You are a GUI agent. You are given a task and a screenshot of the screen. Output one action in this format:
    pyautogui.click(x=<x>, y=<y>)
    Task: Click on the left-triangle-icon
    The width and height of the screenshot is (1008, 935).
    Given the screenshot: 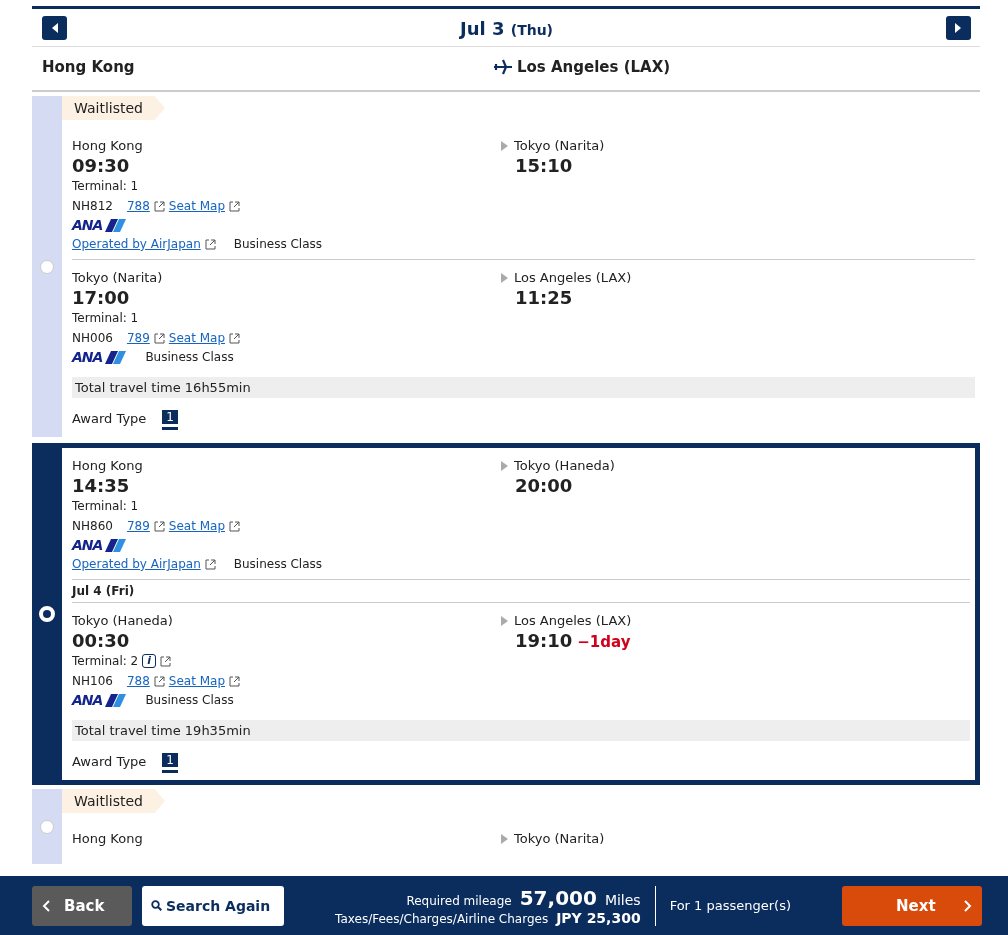 What is the action you would take?
    pyautogui.click(x=54, y=28)
    